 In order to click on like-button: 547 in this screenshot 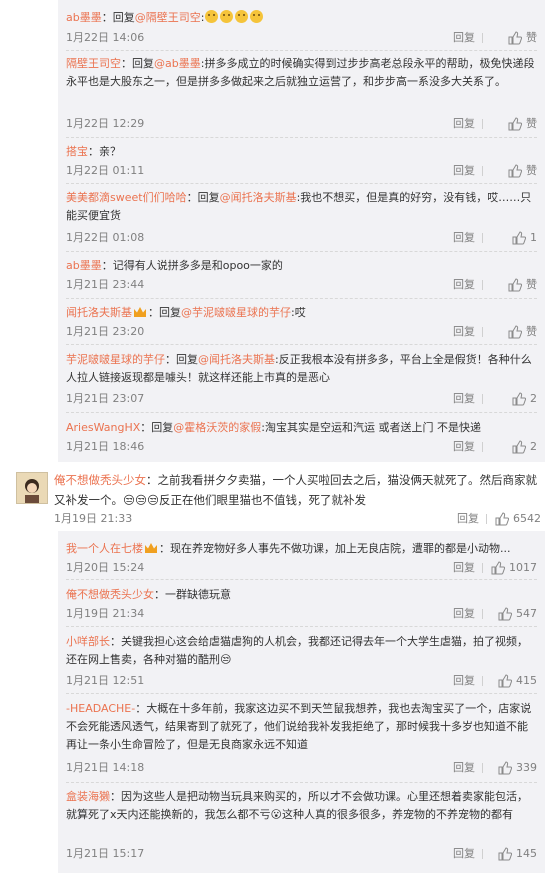, I will do `click(512, 614)`.